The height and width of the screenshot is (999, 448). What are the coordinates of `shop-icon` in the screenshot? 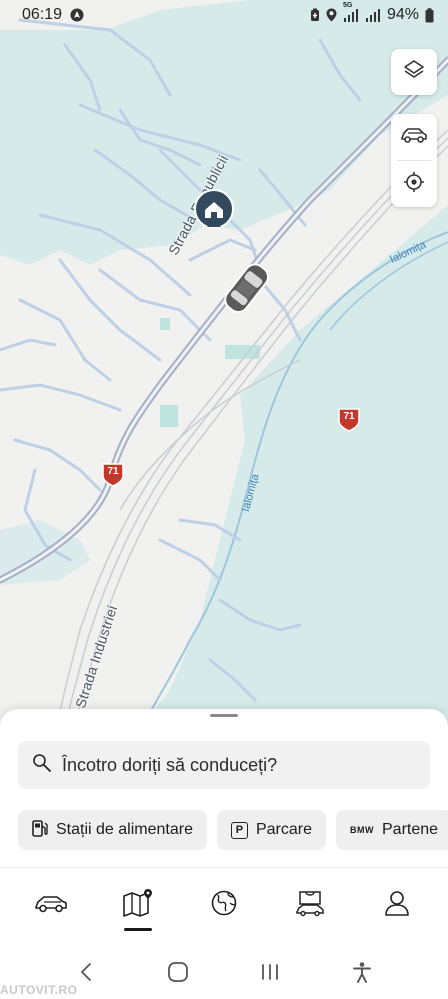 It's located at (310, 905).